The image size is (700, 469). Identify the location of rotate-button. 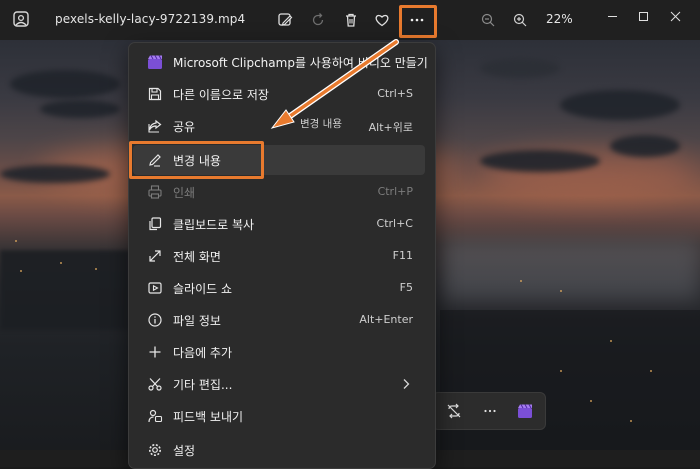
(318, 20).